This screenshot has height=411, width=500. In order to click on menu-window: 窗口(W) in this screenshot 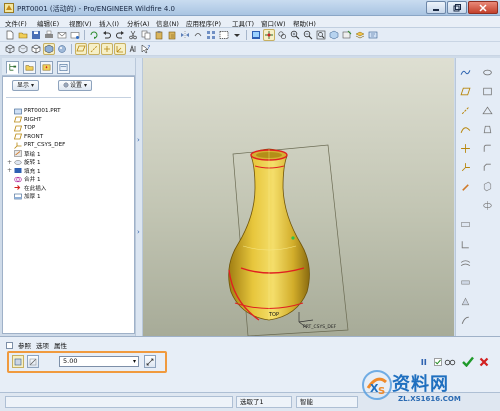, I will do `click(273, 23)`.